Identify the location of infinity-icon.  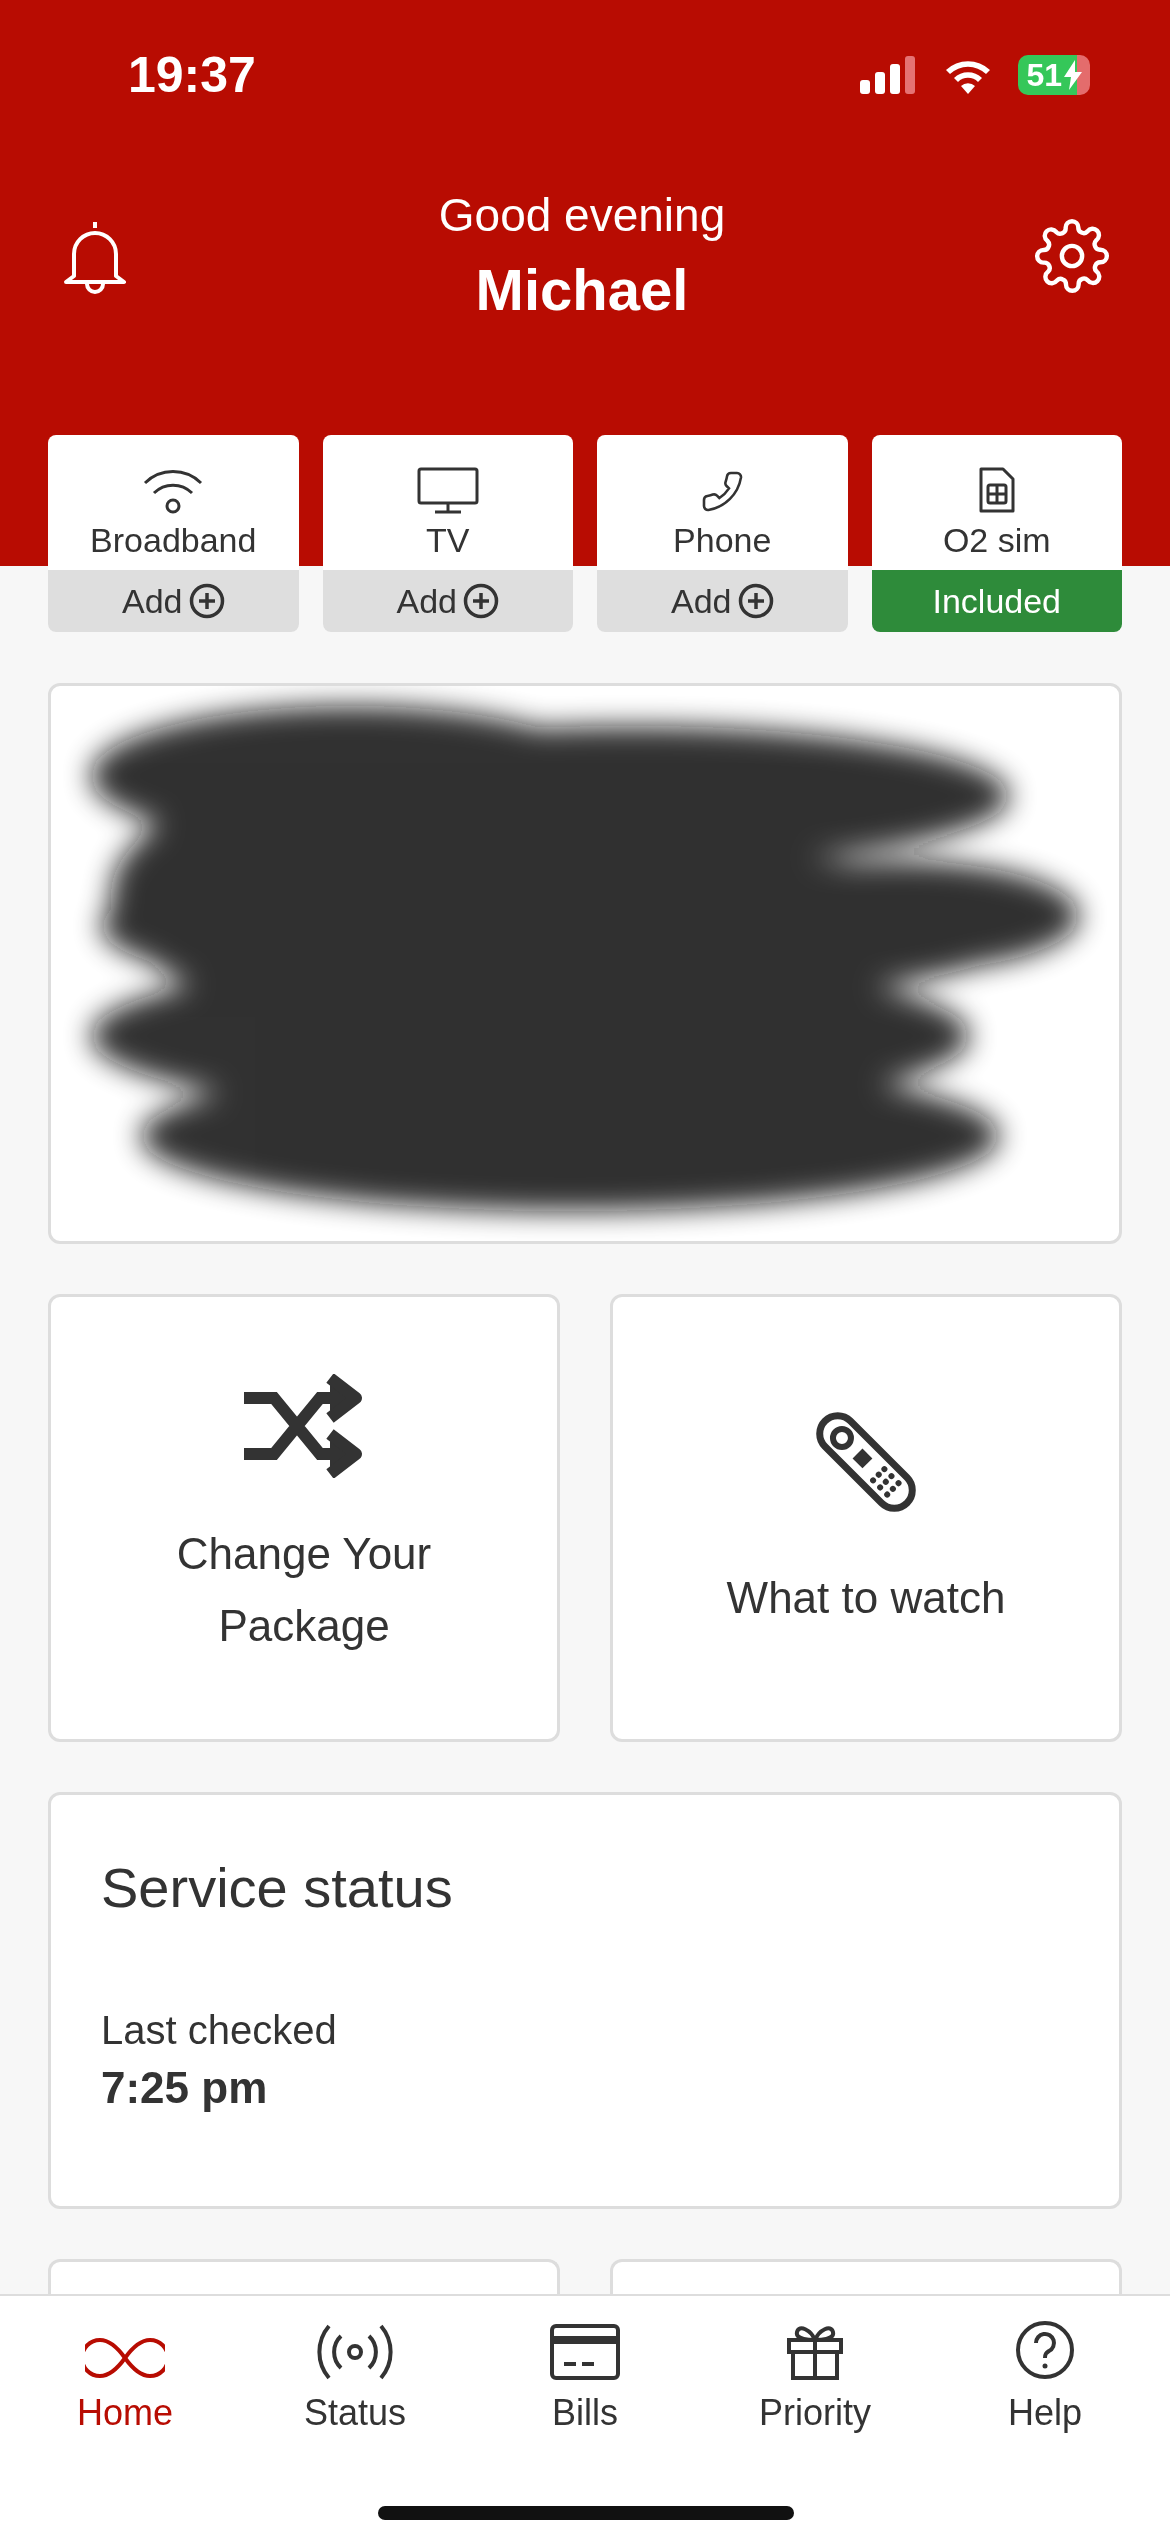
(125, 2358).